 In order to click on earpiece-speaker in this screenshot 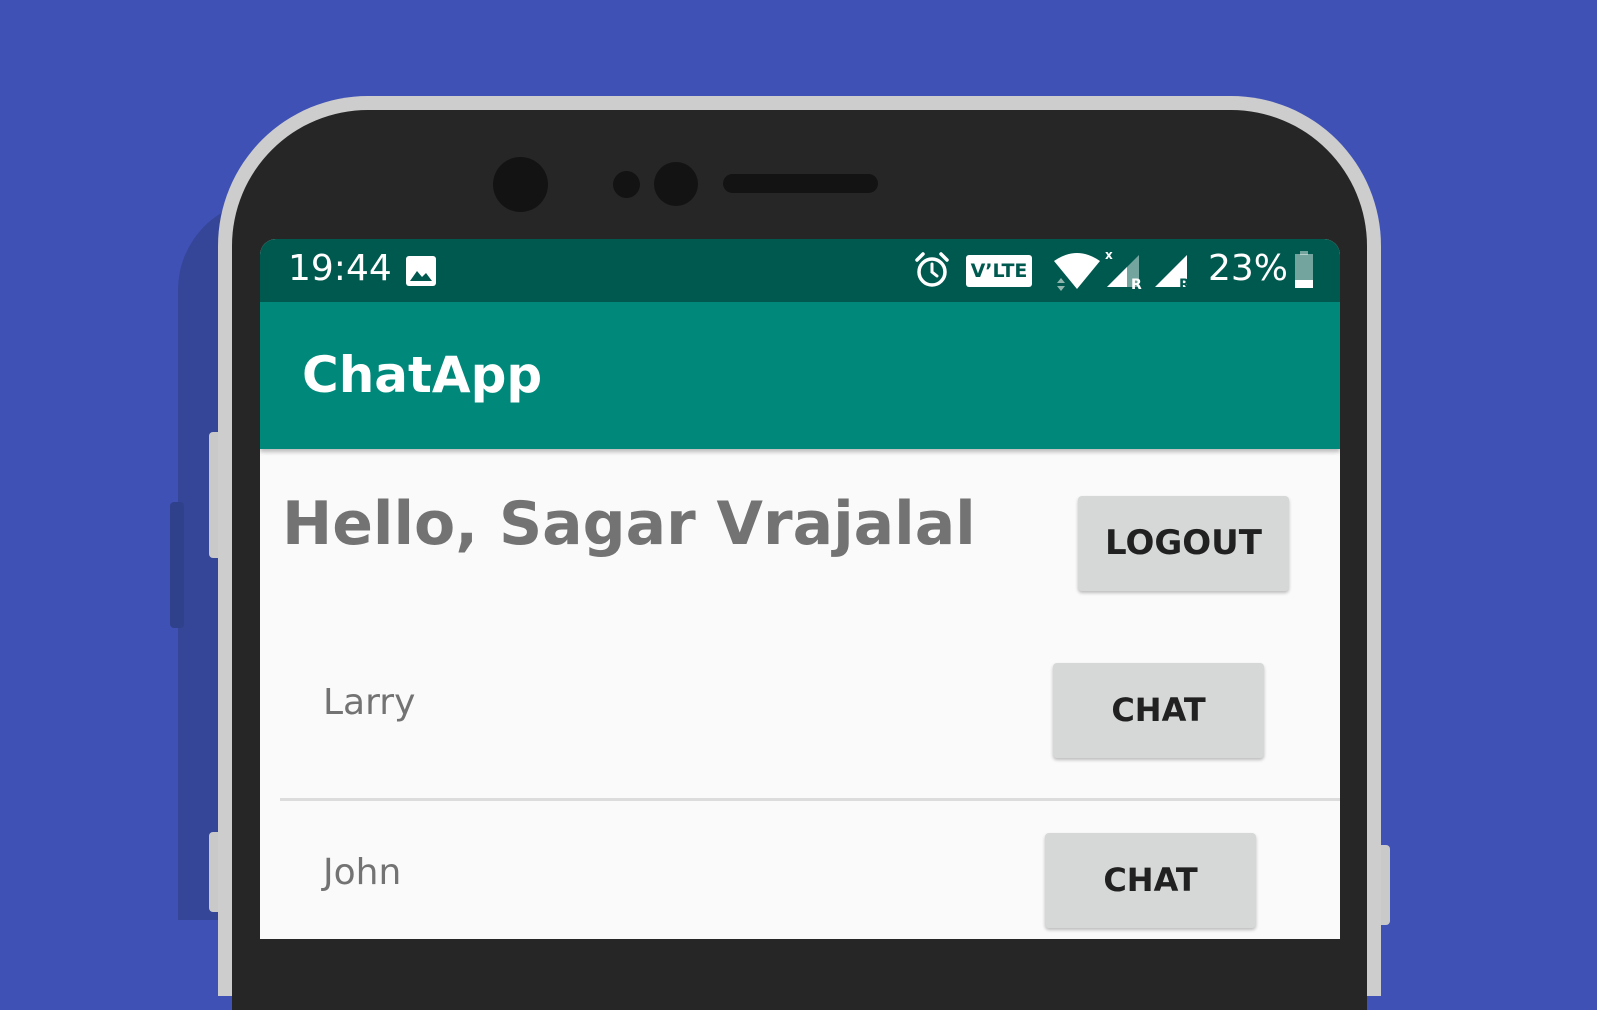, I will do `click(800, 183)`.